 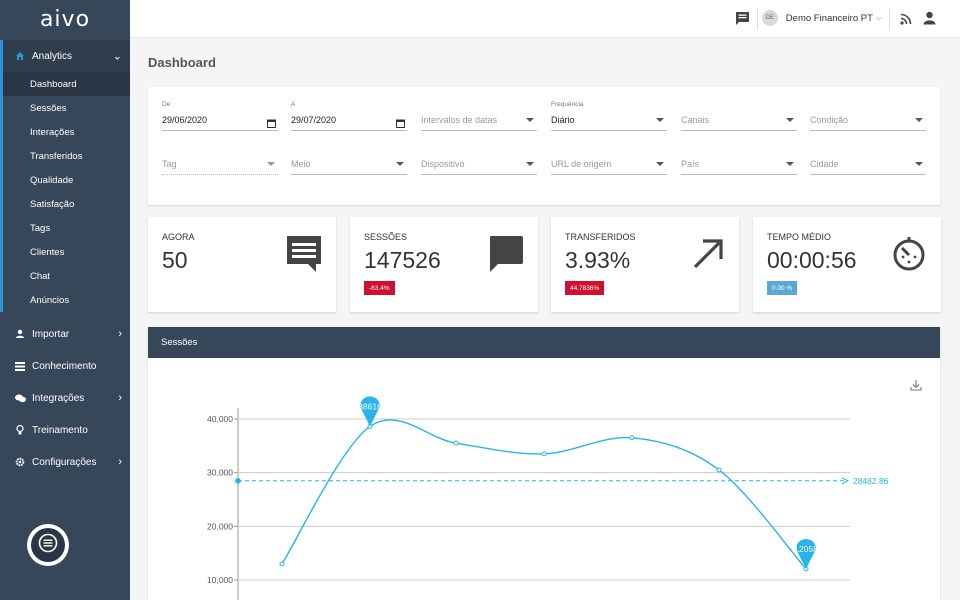 I want to click on rss-icon, so click(x=906, y=21).